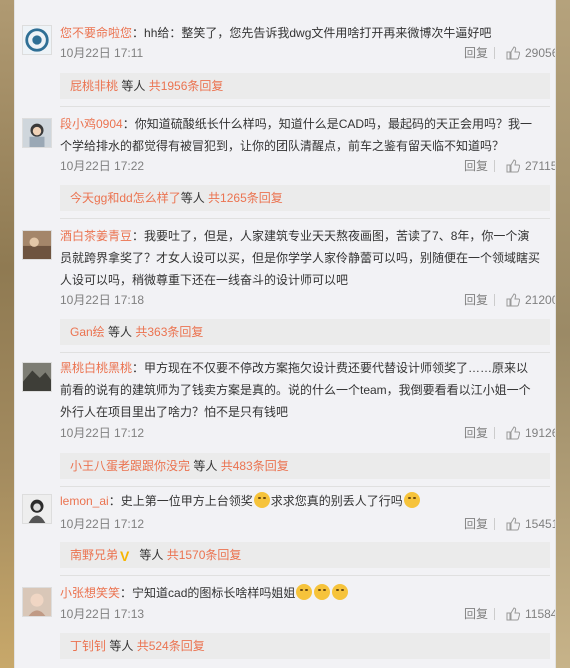 Image resolution: width=570 pixels, height=668 pixels. I want to click on reply-count-link: 共363条回复, so click(169, 332).